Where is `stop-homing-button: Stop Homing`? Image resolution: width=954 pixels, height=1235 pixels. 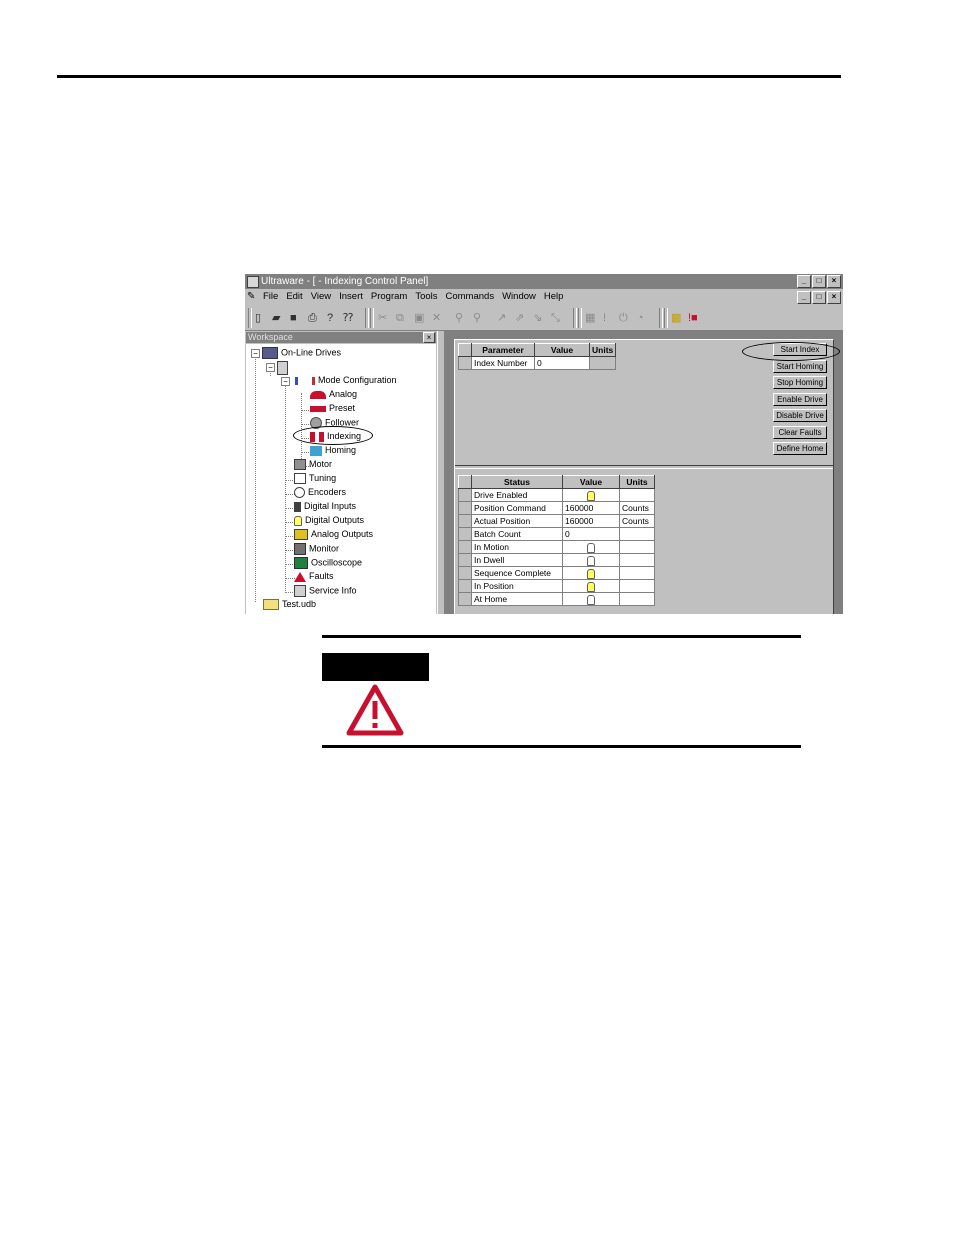
stop-homing-button: Stop Homing is located at coordinates (800, 382).